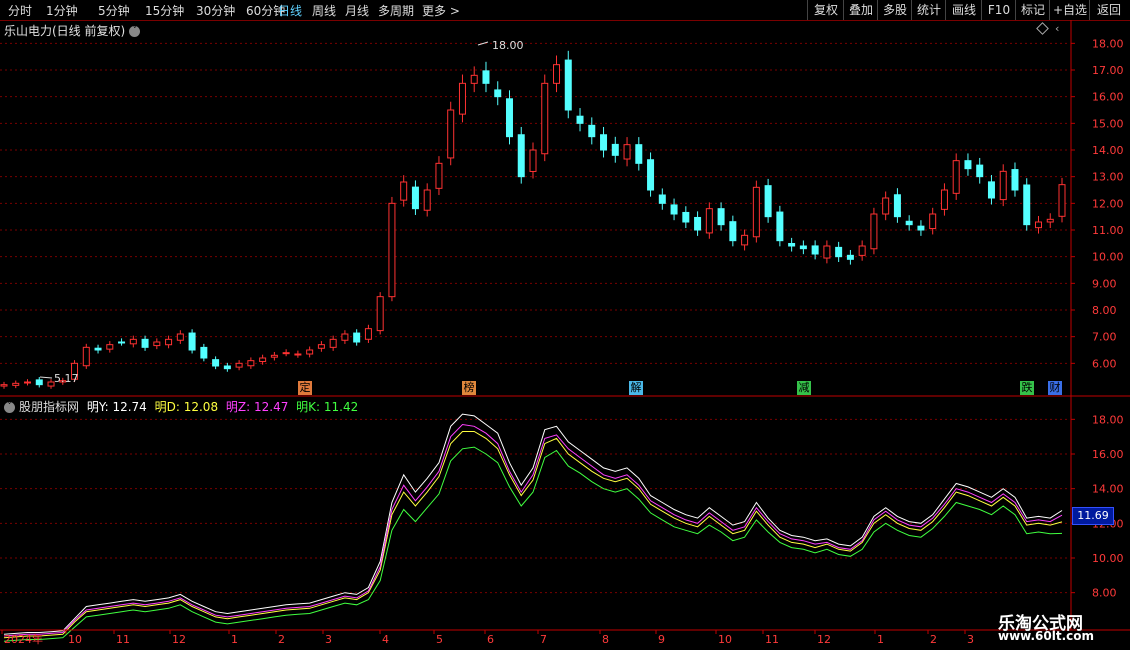 This screenshot has width=1130, height=650. What do you see at coordinates (1104, 363) in the screenshot?
I see `main-y-label: 6.00` at bounding box center [1104, 363].